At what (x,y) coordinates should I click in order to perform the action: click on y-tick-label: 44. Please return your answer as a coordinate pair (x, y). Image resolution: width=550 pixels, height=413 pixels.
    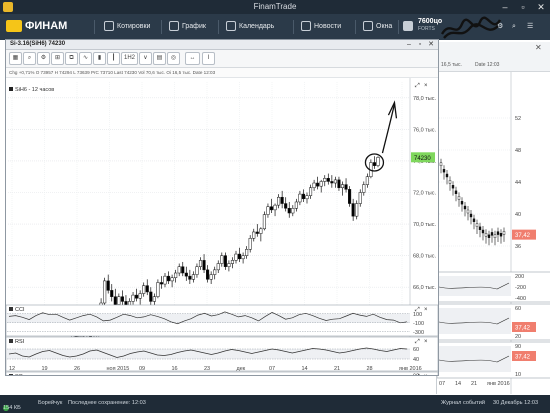
    Looking at the image, I should click on (518, 183).